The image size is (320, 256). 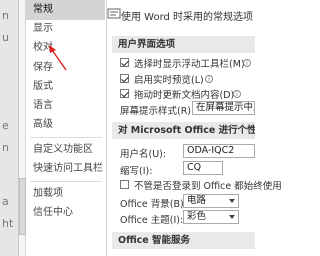 What do you see at coordinates (152, 220) in the screenshot?
I see `office-theme-label: Office 主题(I):` at bounding box center [152, 220].